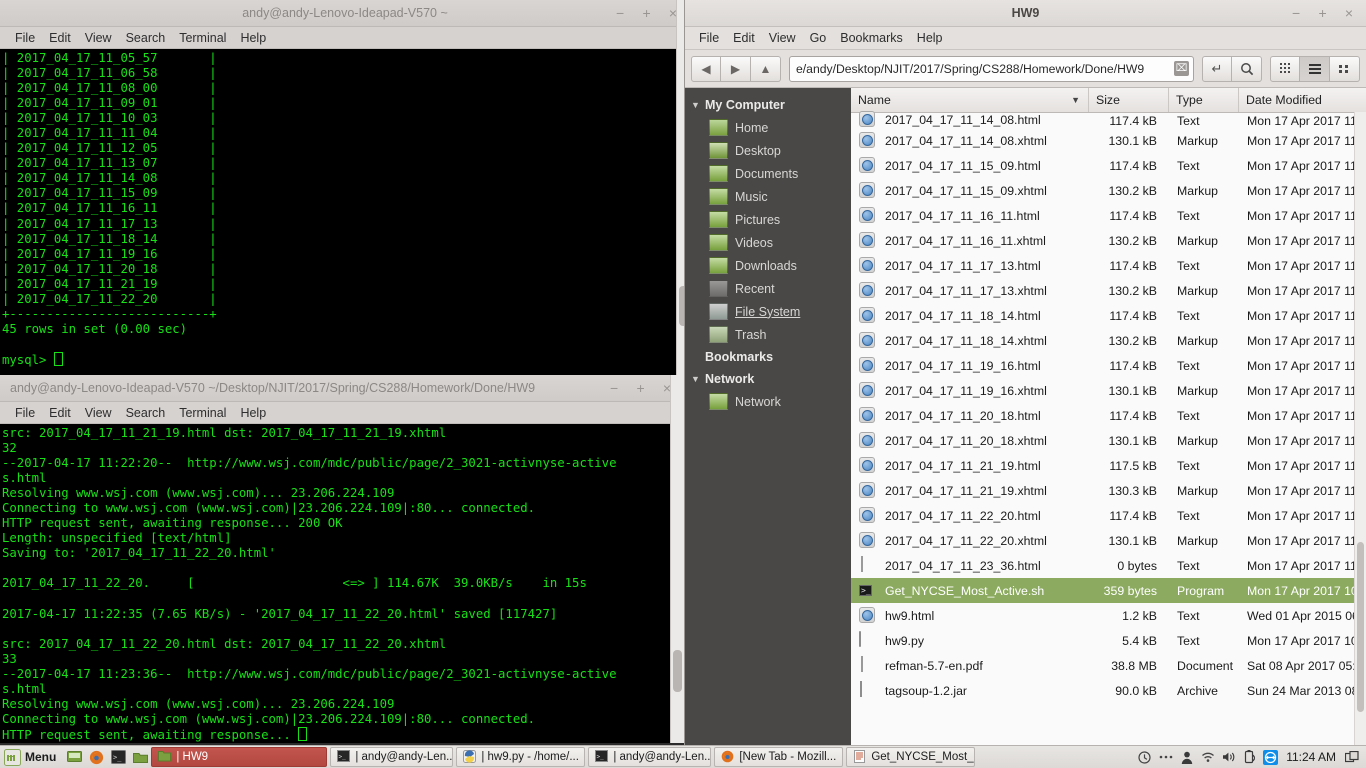 The width and height of the screenshot is (1366, 768). What do you see at coordinates (768, 127) in the screenshot?
I see `sidebar-item-home: Home` at bounding box center [768, 127].